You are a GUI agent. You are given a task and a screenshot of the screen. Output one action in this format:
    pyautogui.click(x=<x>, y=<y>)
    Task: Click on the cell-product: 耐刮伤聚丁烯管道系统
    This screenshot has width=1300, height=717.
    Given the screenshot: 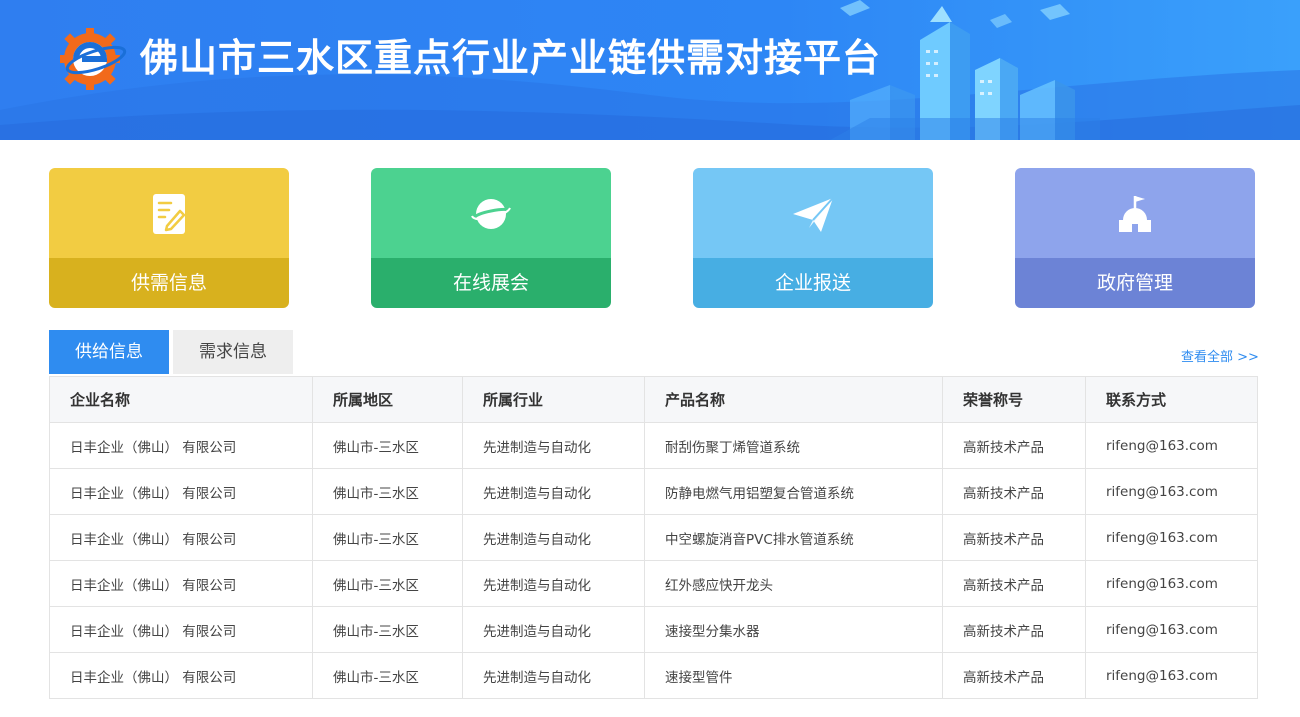 What is the action you would take?
    pyautogui.click(x=793, y=445)
    